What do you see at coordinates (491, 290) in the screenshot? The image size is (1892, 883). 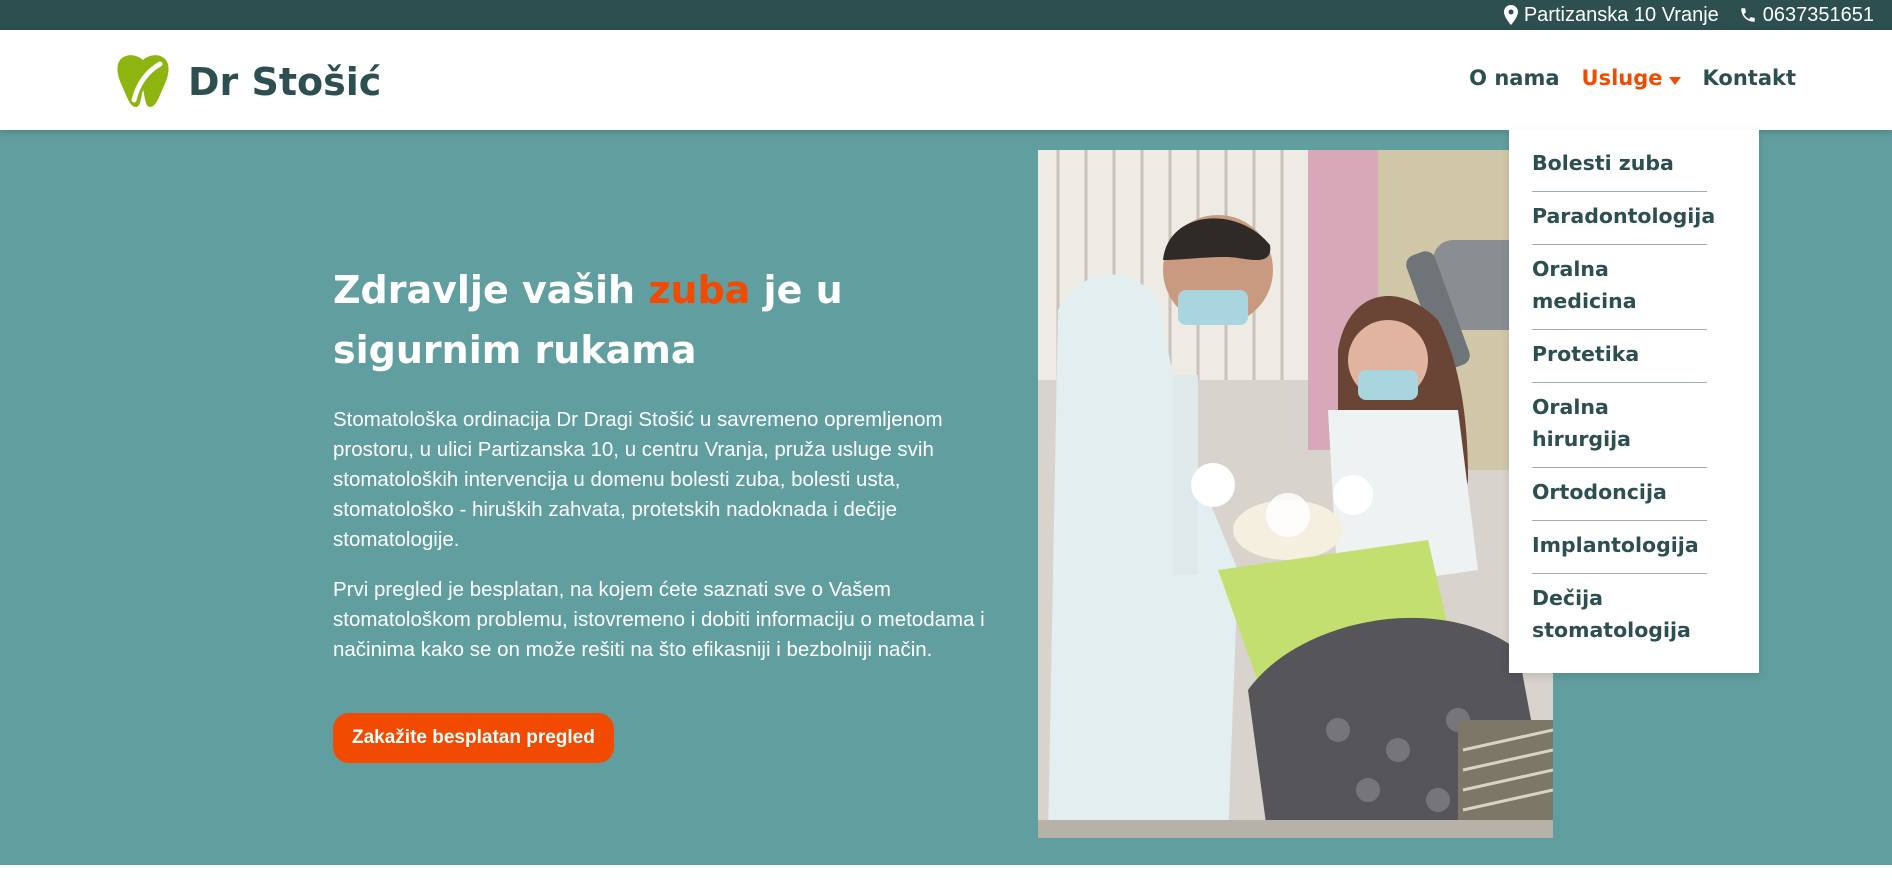 I see `hero-title-part1: Zdravlje vaših` at bounding box center [491, 290].